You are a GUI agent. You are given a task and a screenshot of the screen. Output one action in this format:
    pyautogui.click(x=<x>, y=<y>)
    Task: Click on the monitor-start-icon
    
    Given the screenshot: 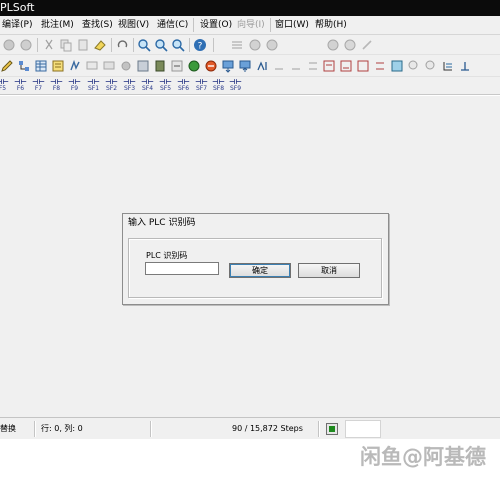 What is the action you would take?
    pyautogui.click(x=333, y=45)
    